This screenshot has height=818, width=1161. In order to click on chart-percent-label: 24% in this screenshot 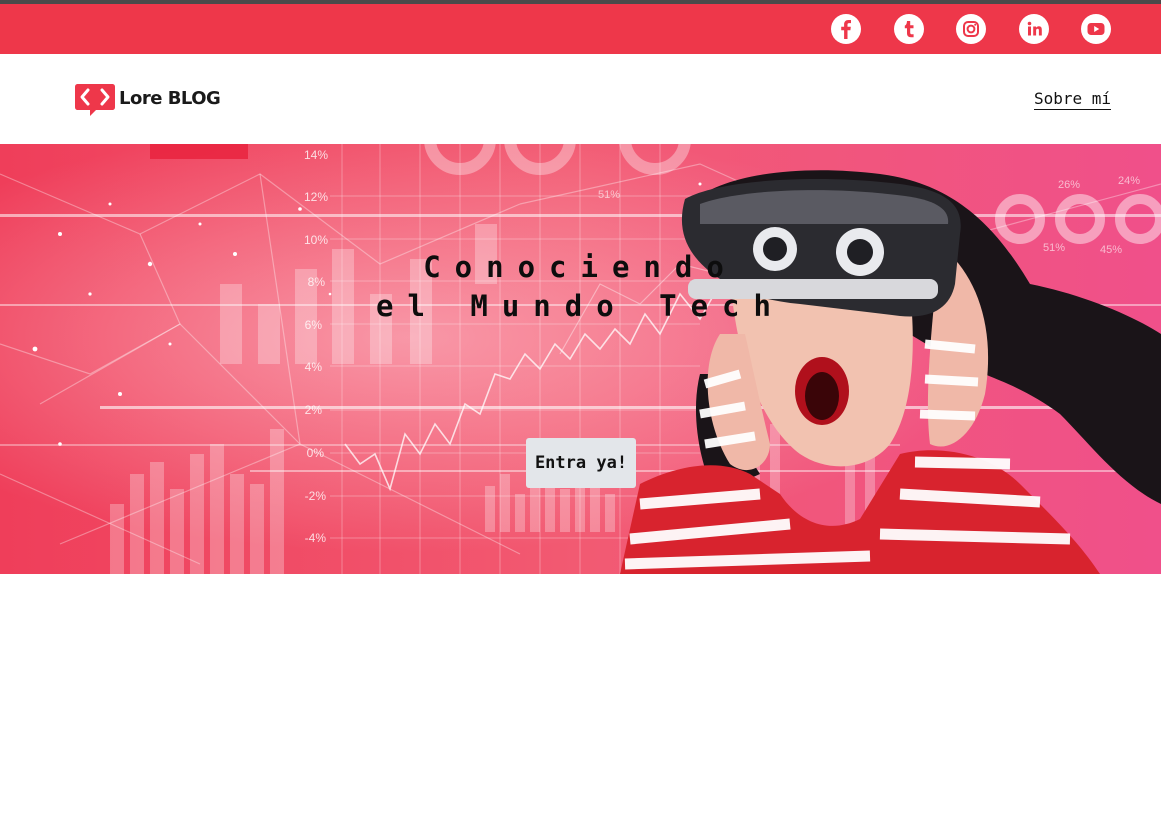, I will do `click(1129, 181)`.